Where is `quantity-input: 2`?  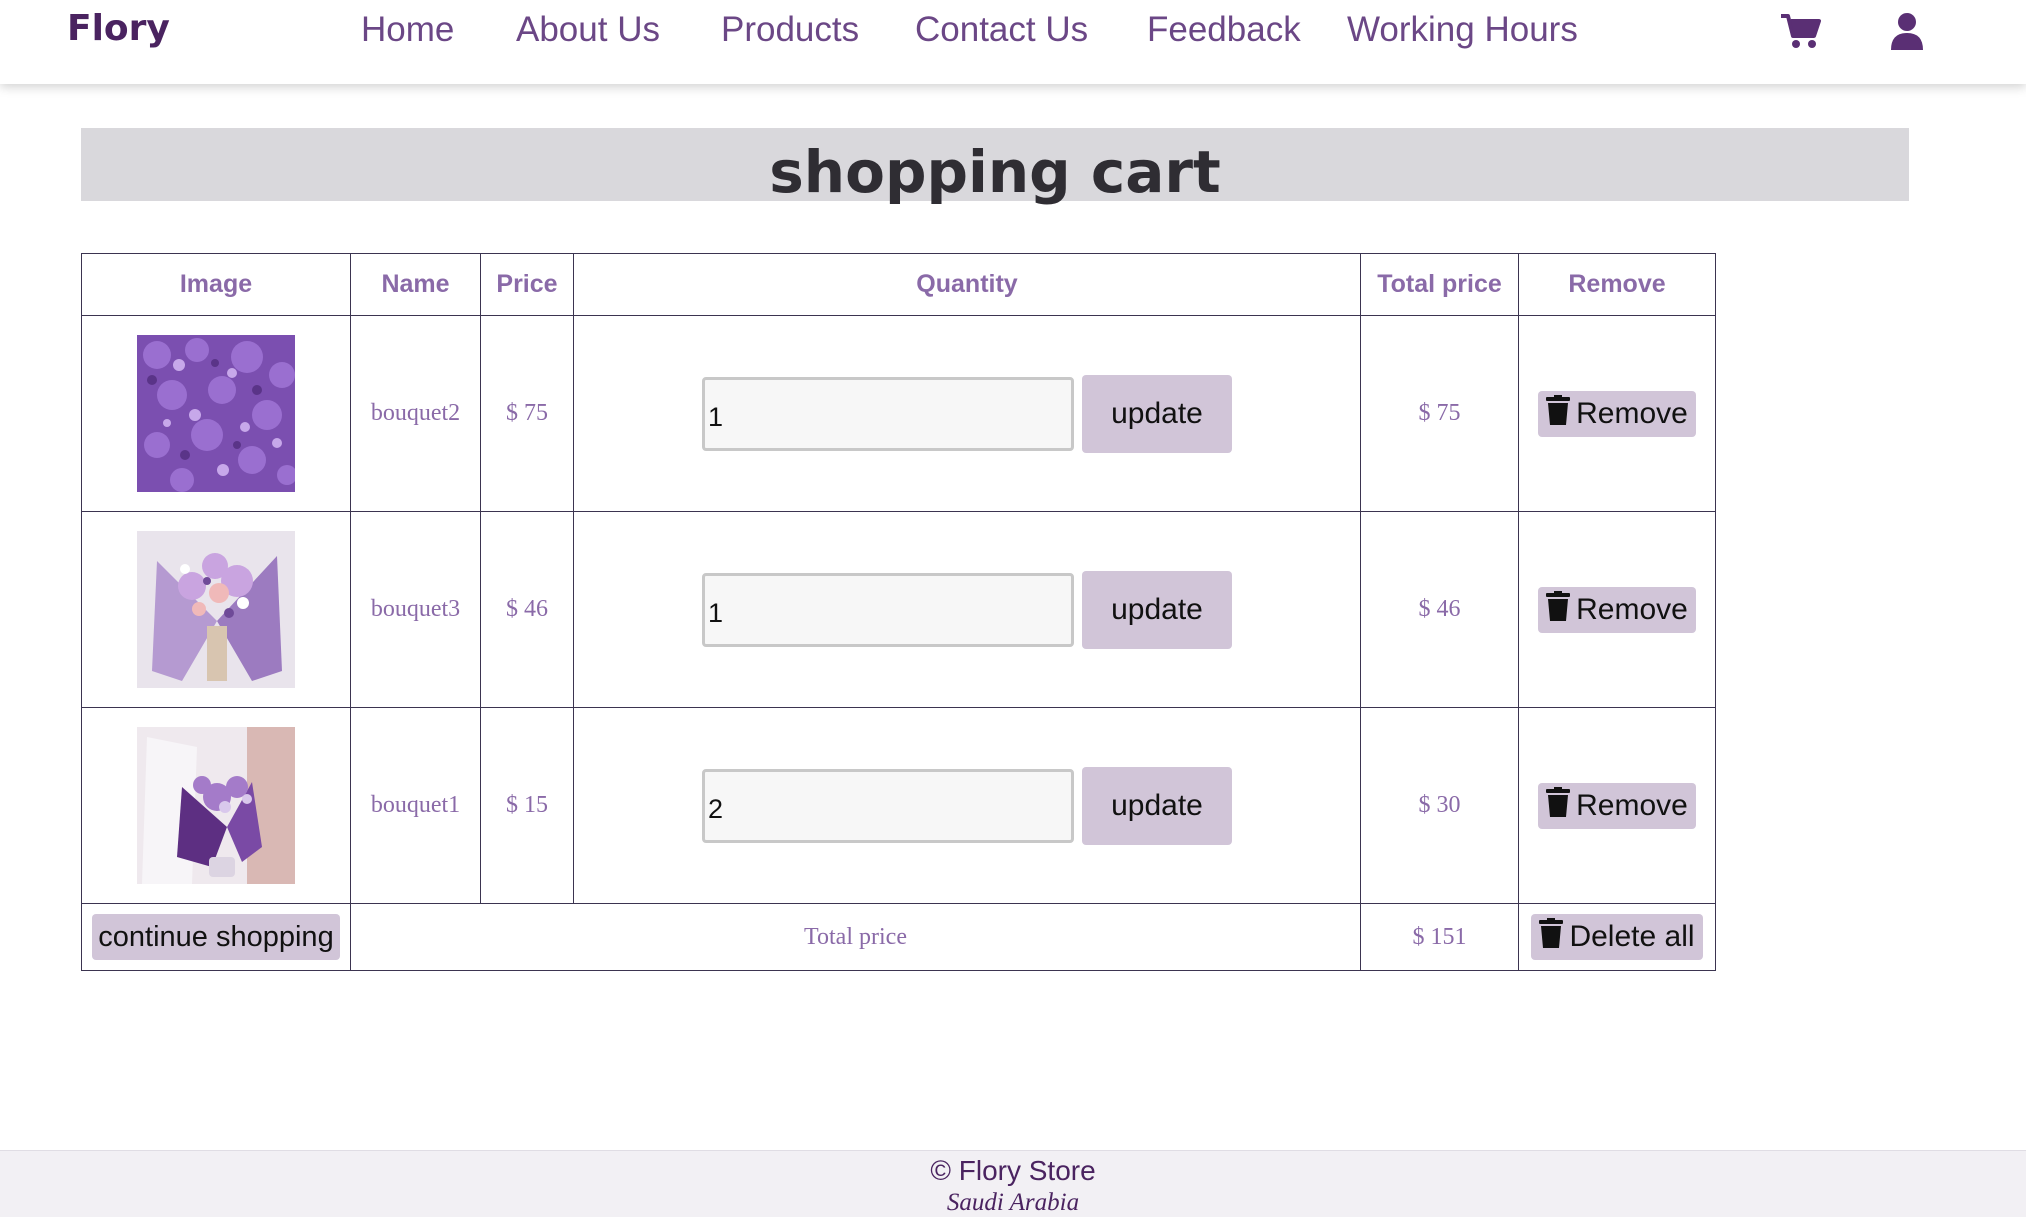 quantity-input: 2 is located at coordinates (888, 805).